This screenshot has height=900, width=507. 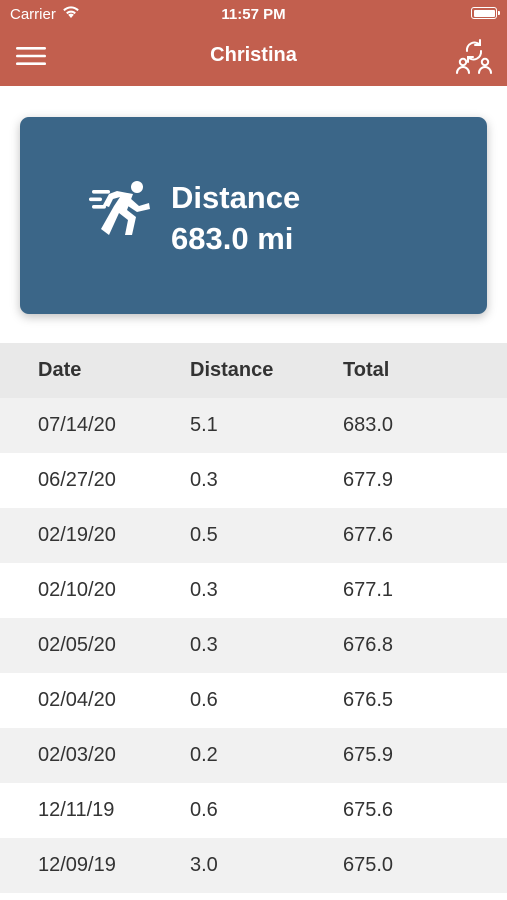 I want to click on switch-user-icon, so click(x=474, y=56).